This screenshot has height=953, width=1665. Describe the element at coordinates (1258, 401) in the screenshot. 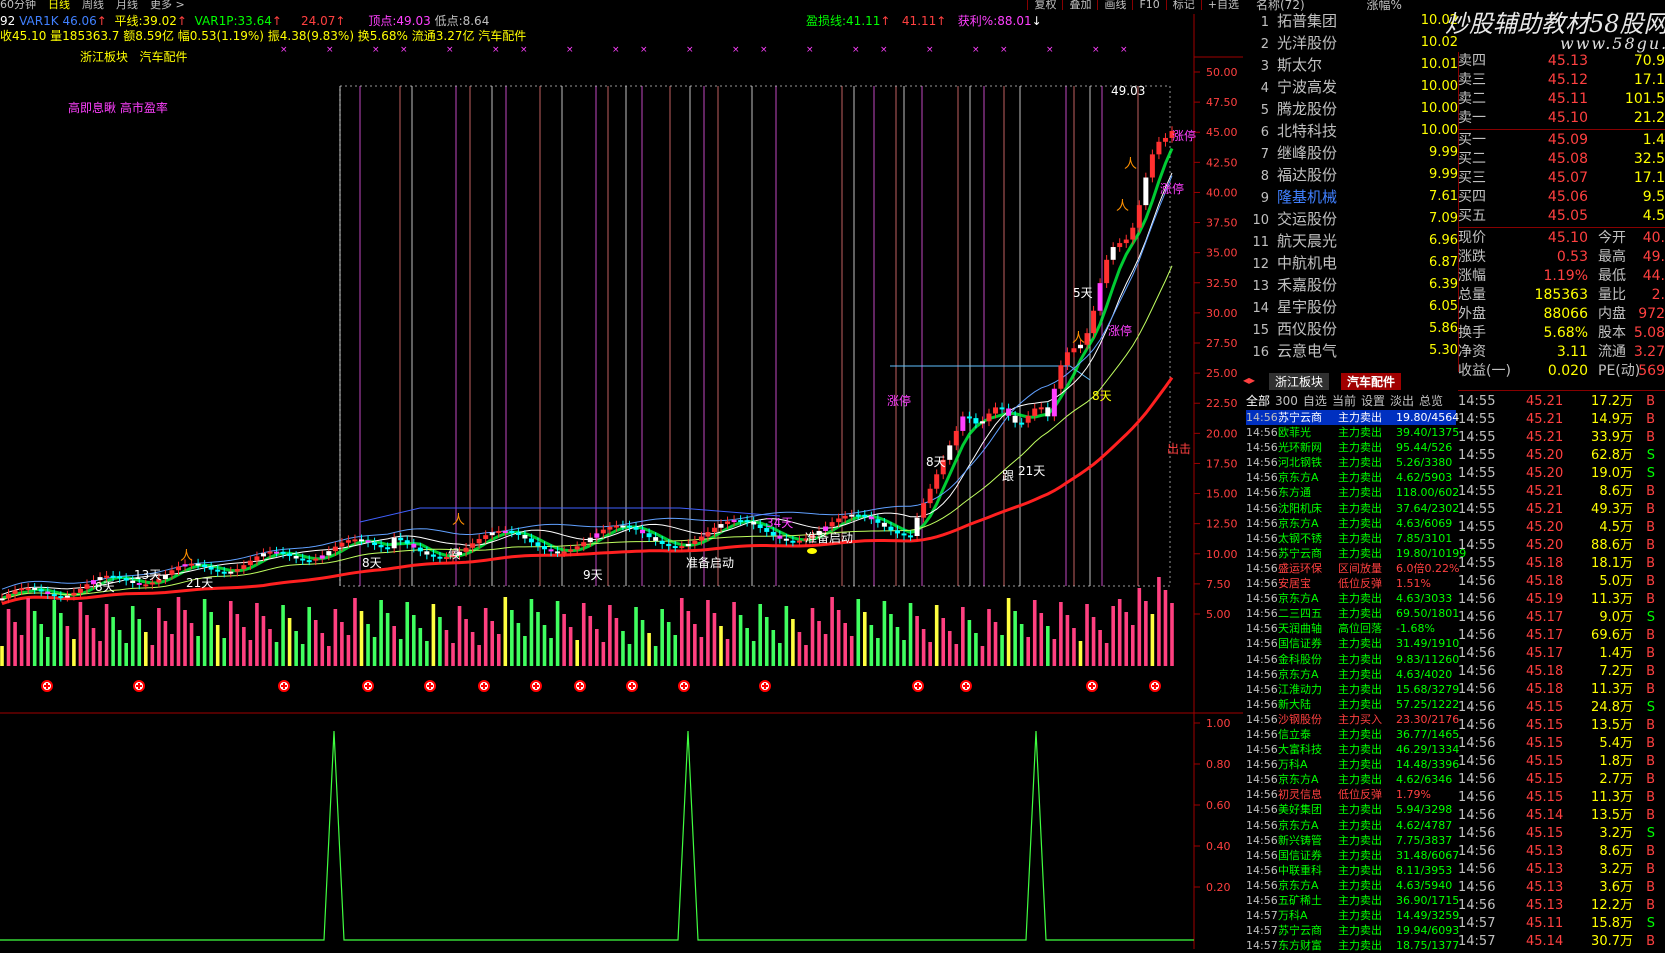

I see `ticker-filter-0: 全部` at that location.